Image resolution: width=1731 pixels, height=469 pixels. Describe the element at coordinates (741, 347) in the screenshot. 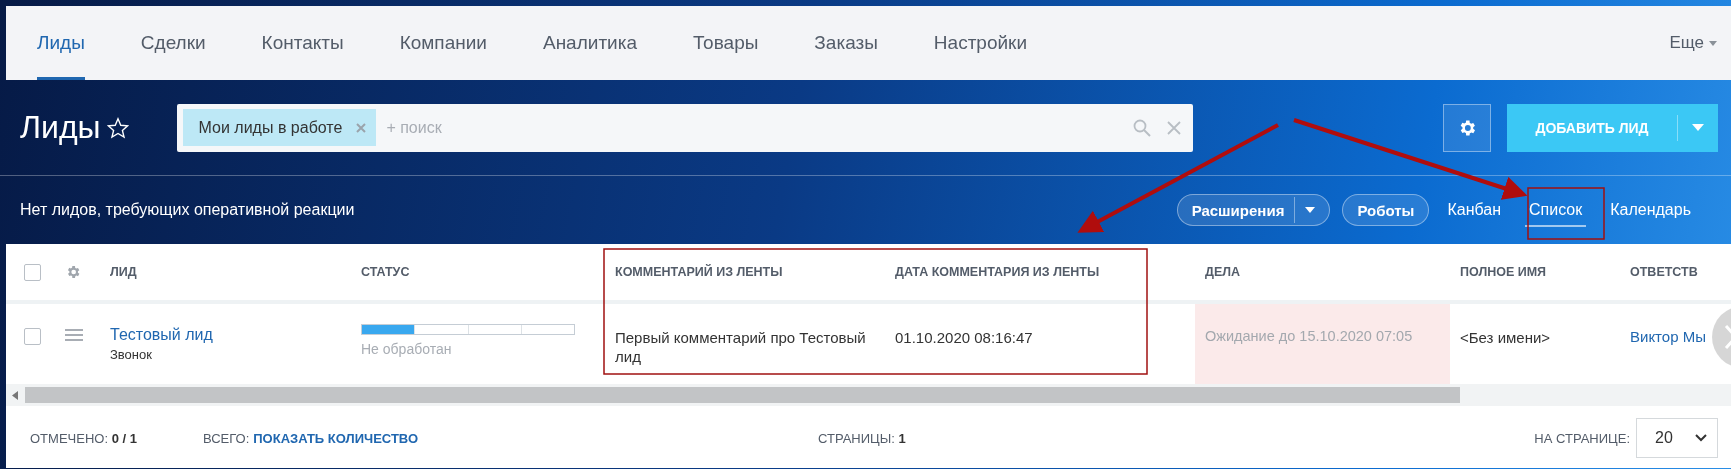

I see `comment-text: Первый комментарий про Тестовый лид` at that location.